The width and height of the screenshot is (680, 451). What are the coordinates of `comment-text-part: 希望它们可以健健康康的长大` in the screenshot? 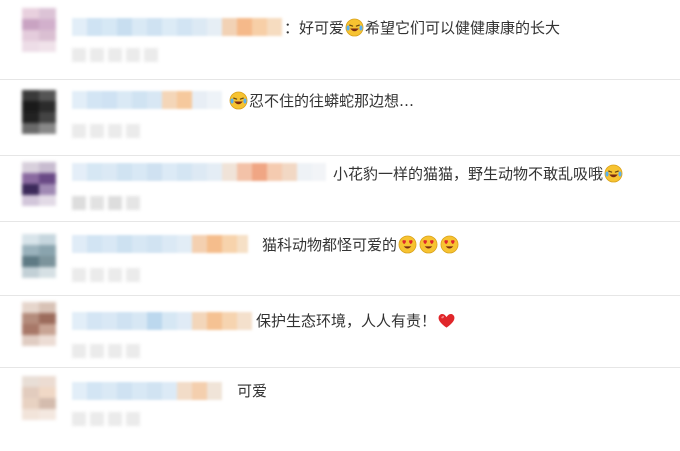 It's located at (463, 27).